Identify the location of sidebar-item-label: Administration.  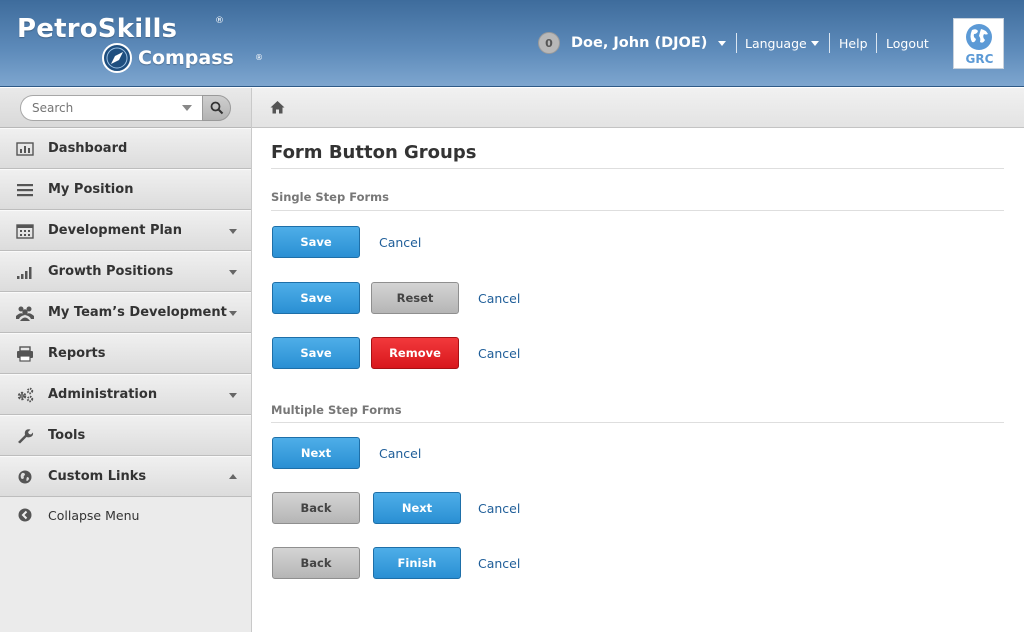
(103, 394).